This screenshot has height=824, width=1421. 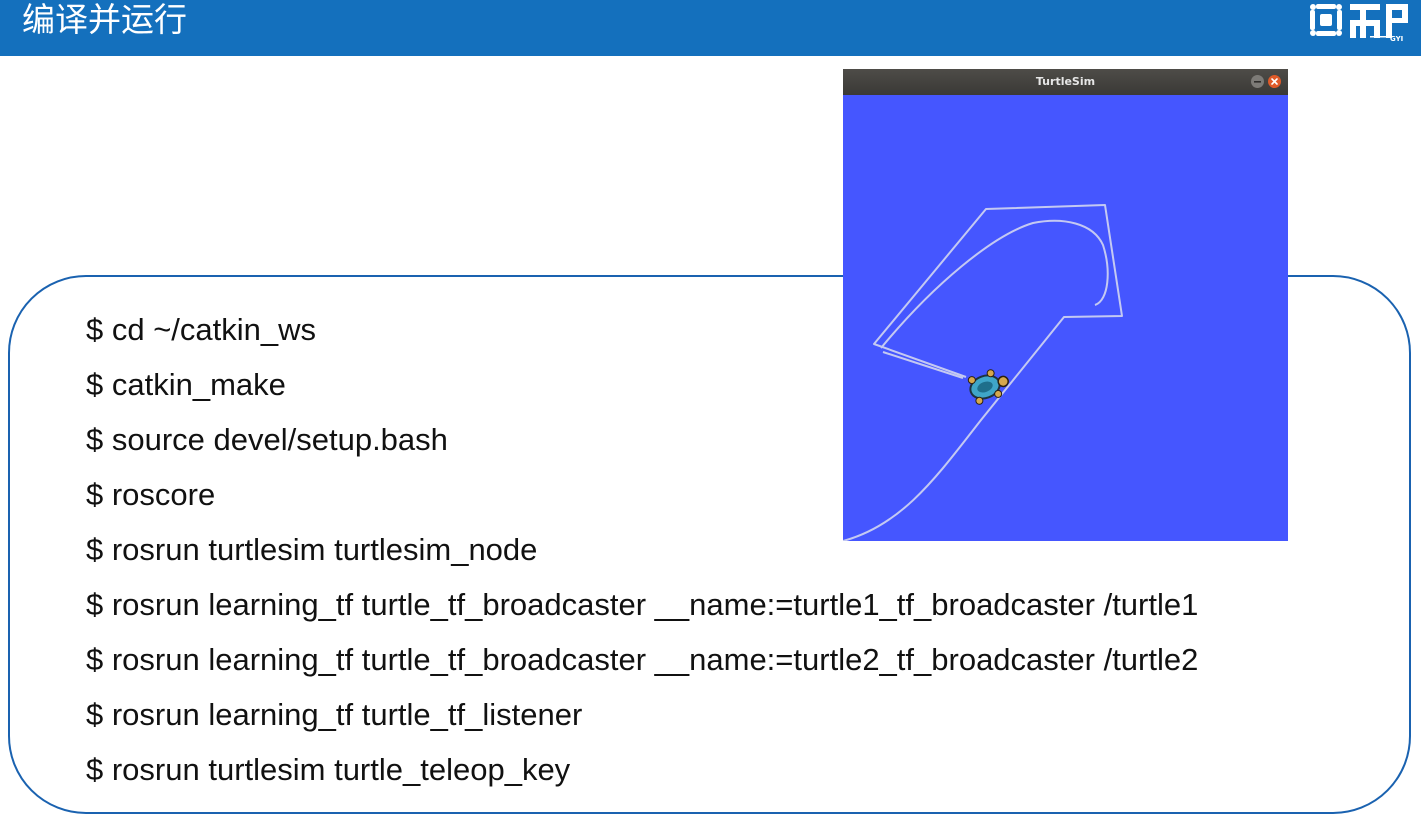 I want to click on turtlesim-canvas, so click(x=983, y=372).